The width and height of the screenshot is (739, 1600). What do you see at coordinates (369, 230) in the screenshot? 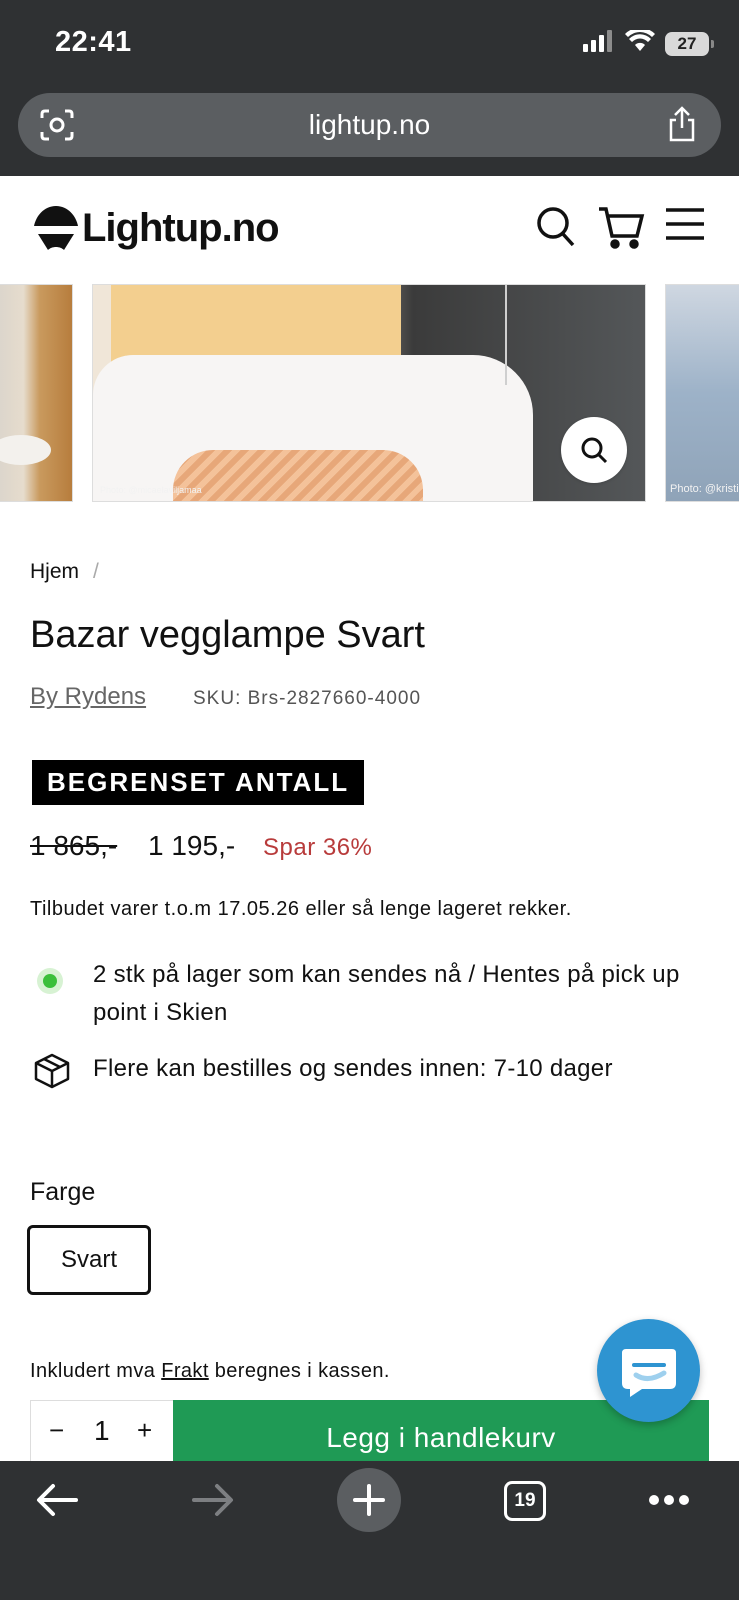
I see `site-header: Lightup.no` at bounding box center [369, 230].